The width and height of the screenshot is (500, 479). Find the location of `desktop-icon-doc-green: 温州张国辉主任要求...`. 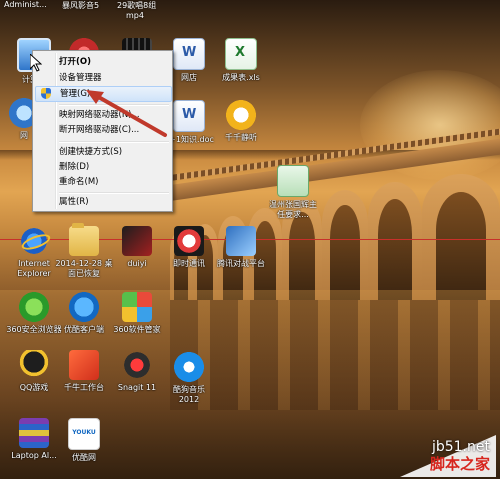

desktop-icon-doc-green: 温州张国辉主任要求... is located at coordinates (293, 192).